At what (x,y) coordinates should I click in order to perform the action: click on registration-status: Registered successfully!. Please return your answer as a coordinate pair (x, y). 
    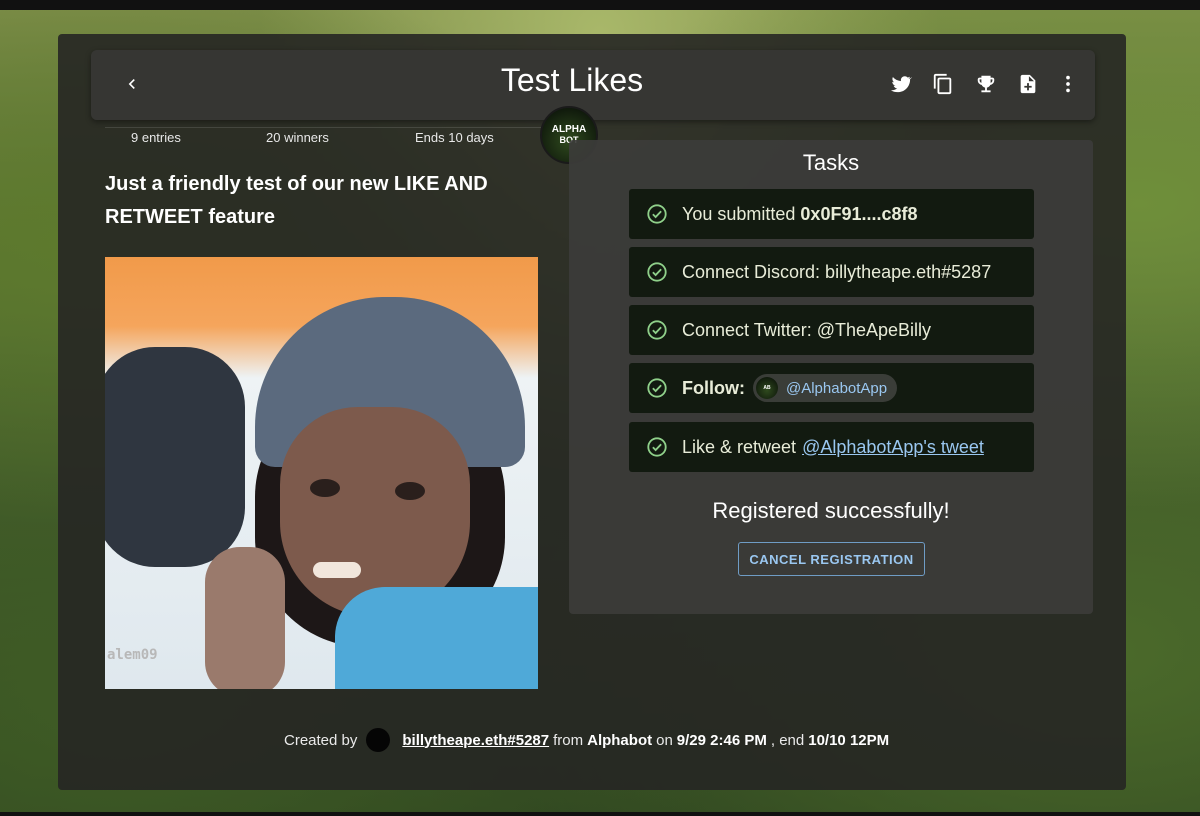
    Looking at the image, I should click on (831, 510).